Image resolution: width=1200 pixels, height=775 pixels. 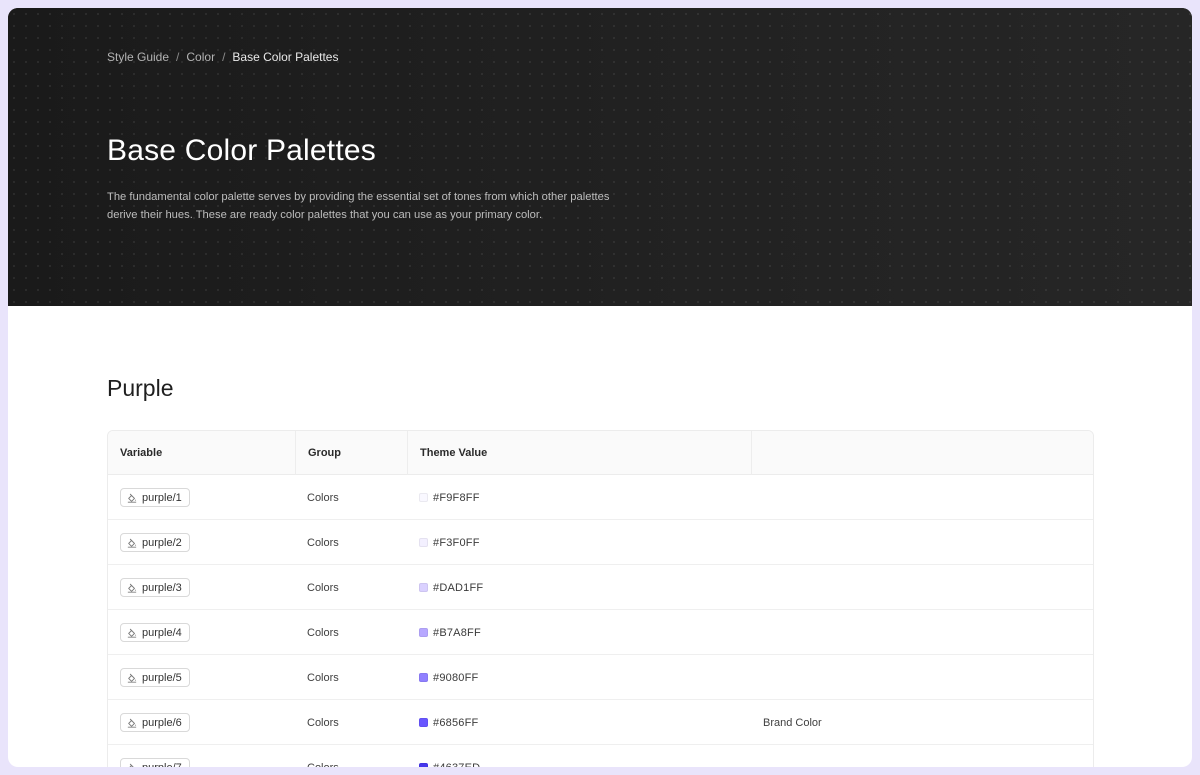 I want to click on variable-cell: purple/5, so click(x=155, y=677).